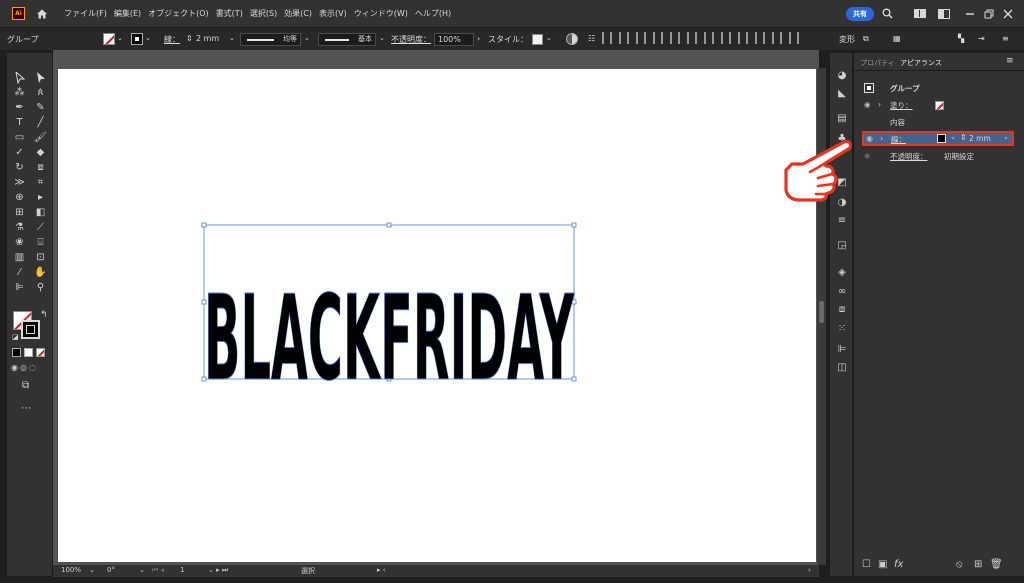 This screenshot has height=583, width=1024. Describe the element at coordinates (19, 227) in the screenshot. I see `gradient-tool-icon: ⚗` at that location.